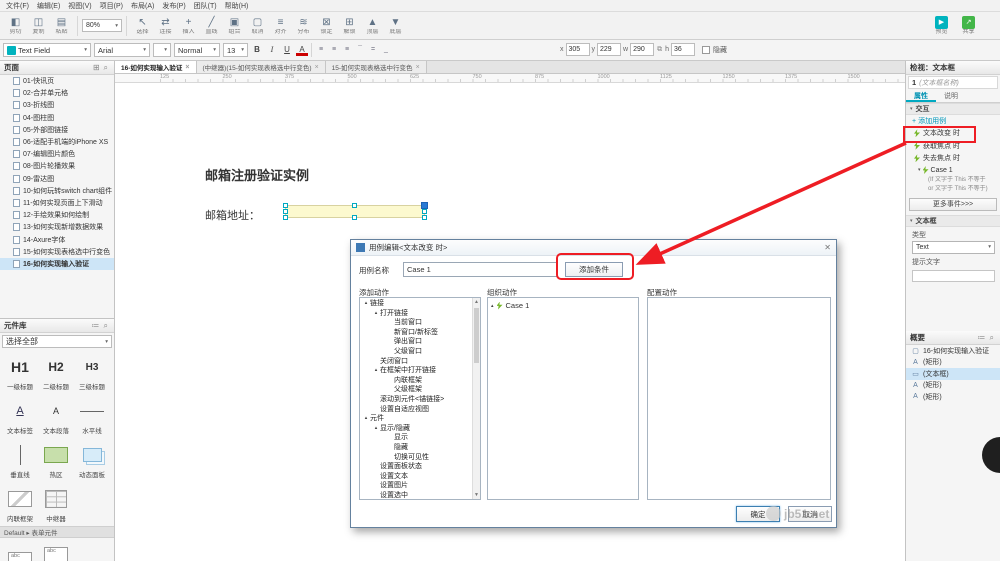 The width and height of the screenshot is (1000, 561). Describe the element at coordinates (376, 67) in the screenshot. I see `canvas-tab: 15-如何实现表格选中行变色 ×` at that location.